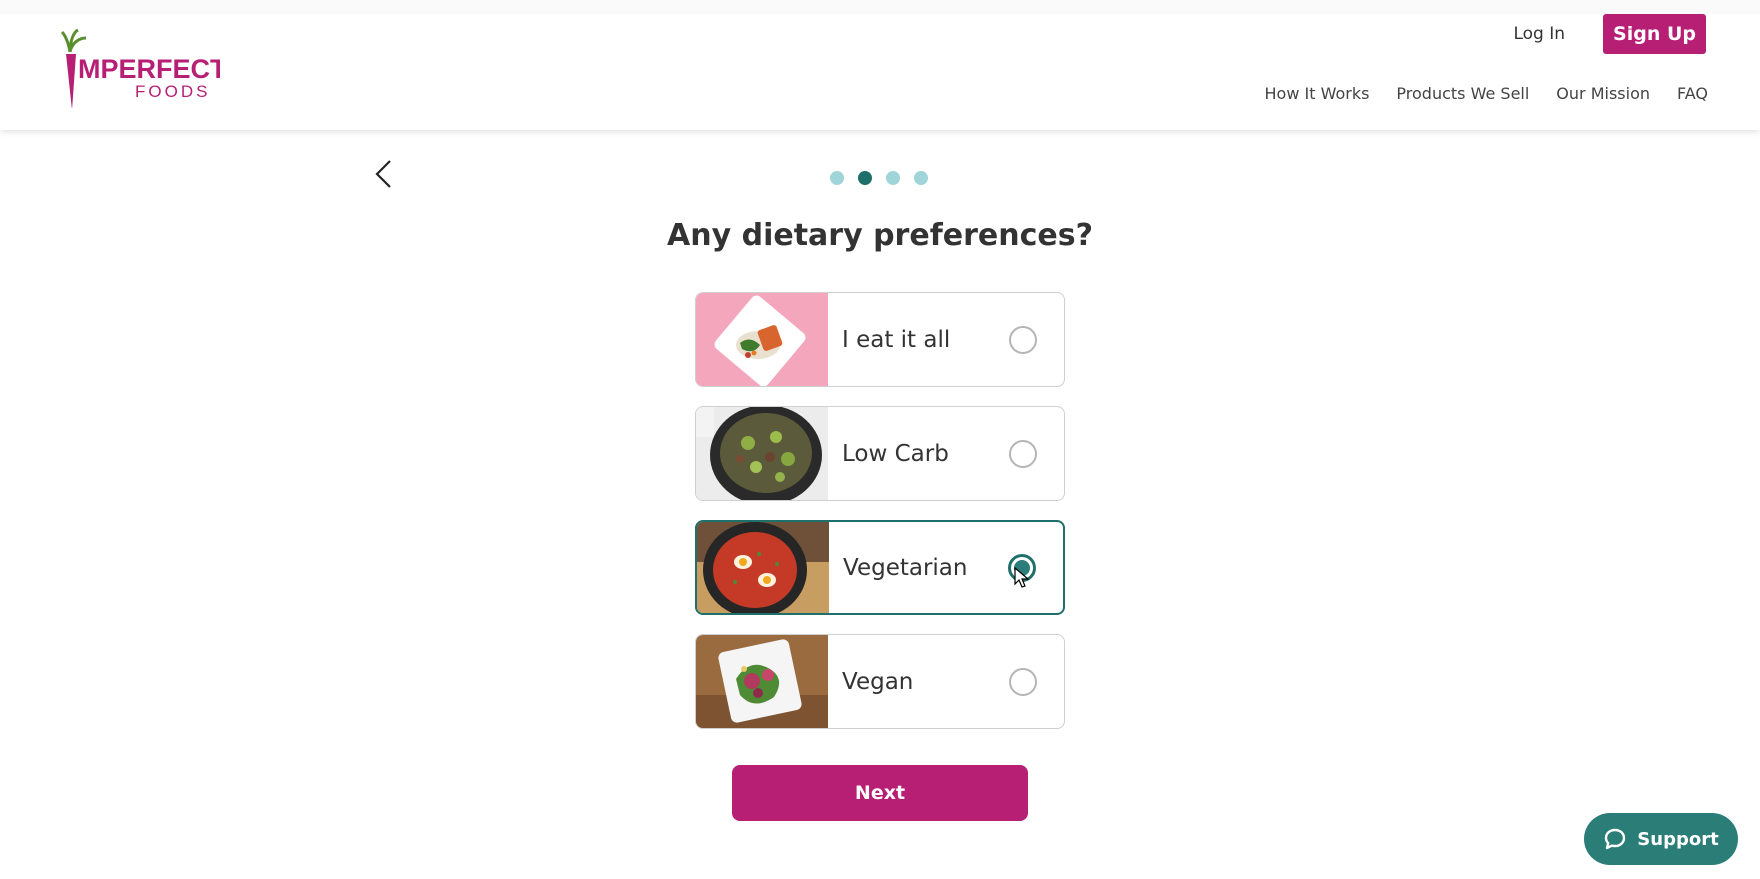 This screenshot has width=1760, height=879. Describe the element at coordinates (763, 567) in the screenshot. I see `shakshuka-skillet-image` at that location.